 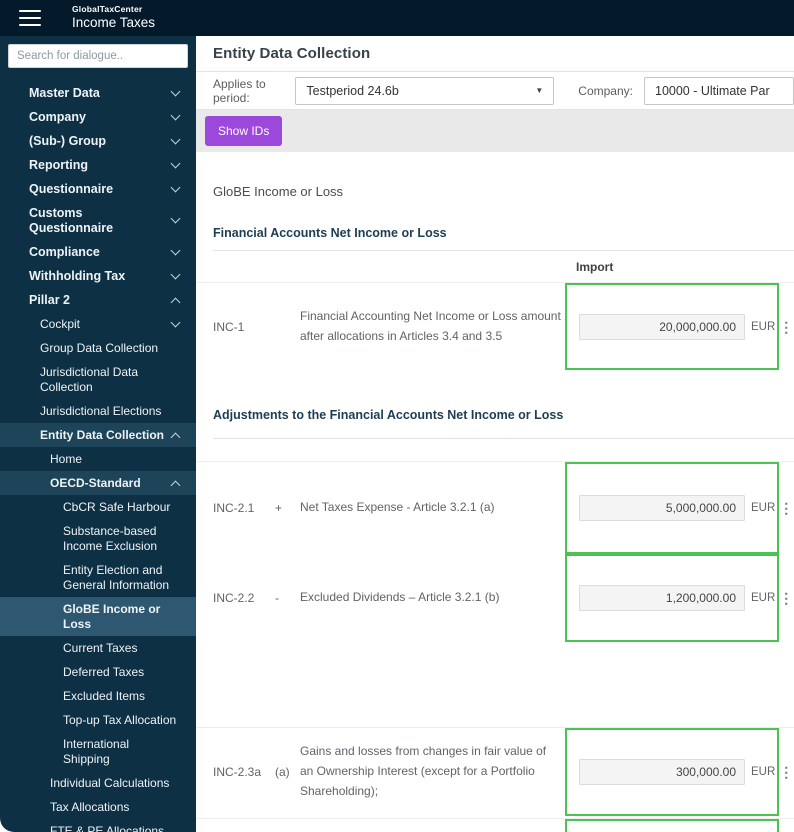 I want to click on sidebar-item-entity-election-and-general-information: Entity Election and General Information, so click(x=98, y=577).